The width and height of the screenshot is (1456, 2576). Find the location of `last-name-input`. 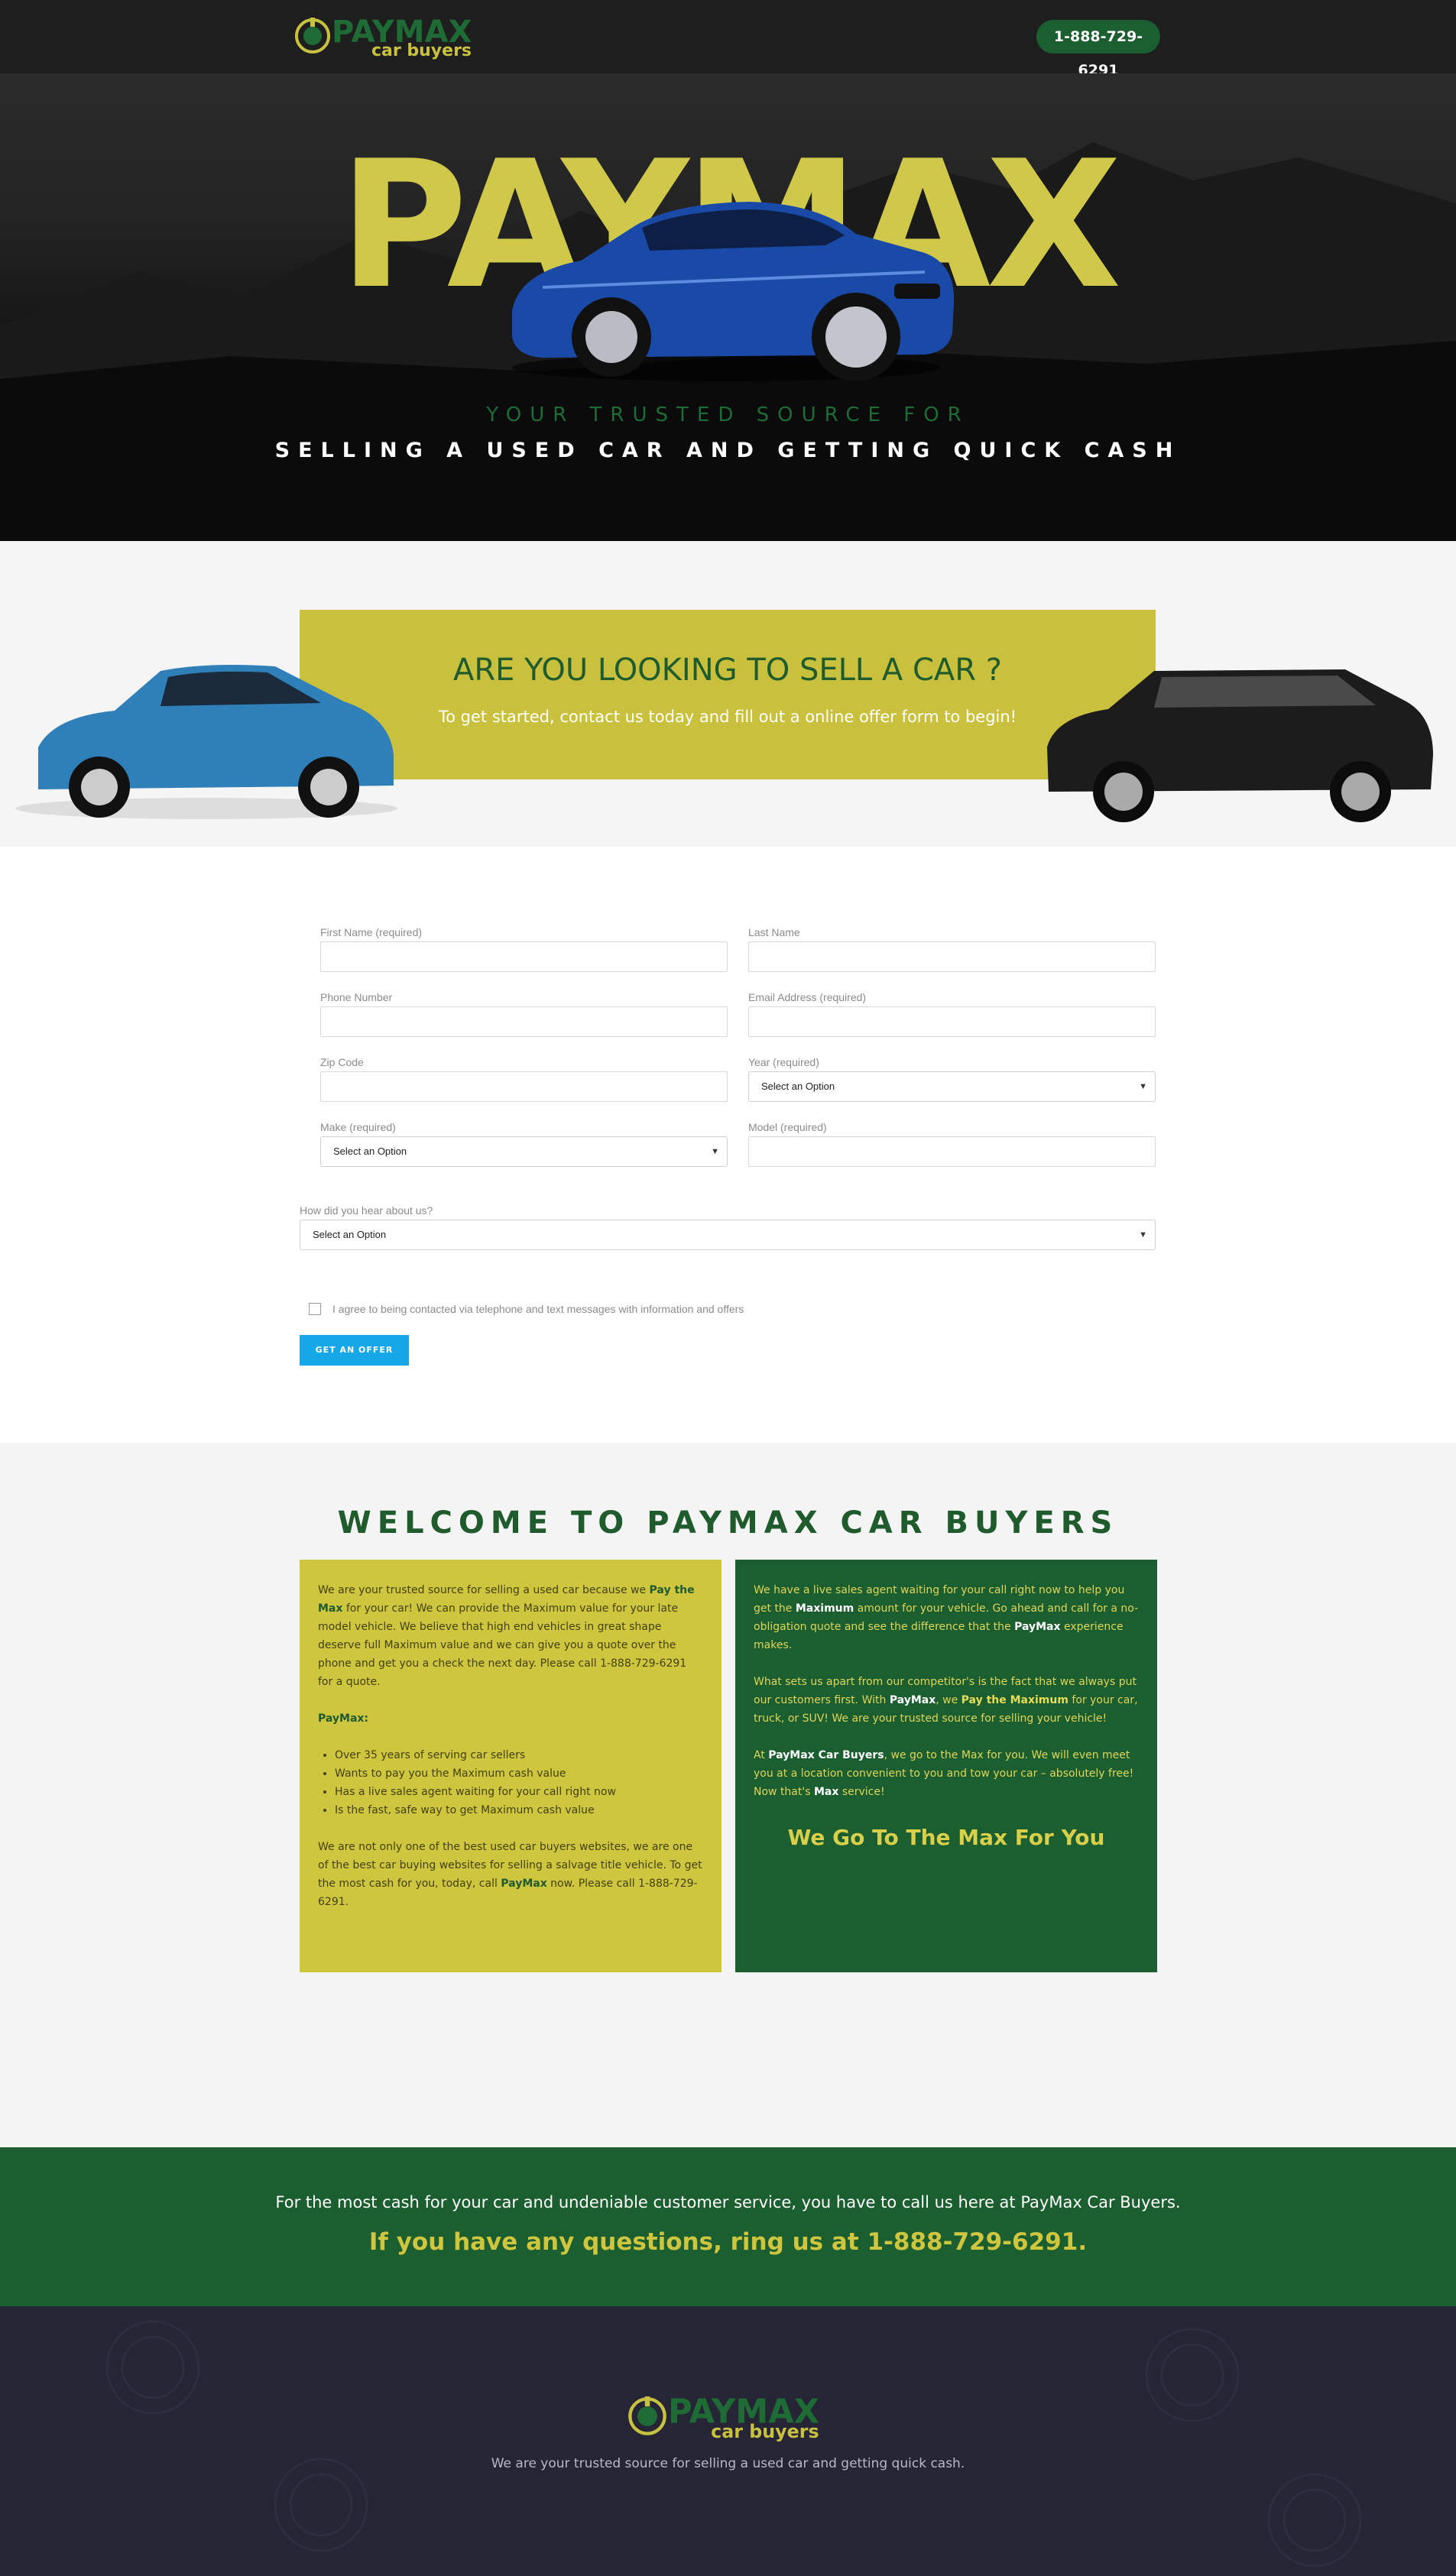

last-name-input is located at coordinates (952, 956).